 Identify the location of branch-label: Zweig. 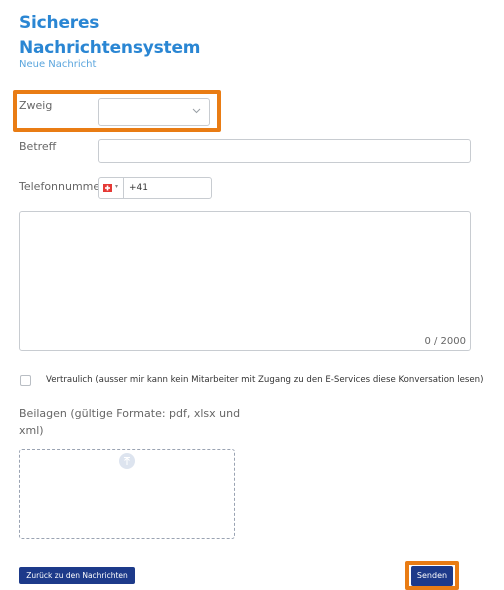
(36, 105).